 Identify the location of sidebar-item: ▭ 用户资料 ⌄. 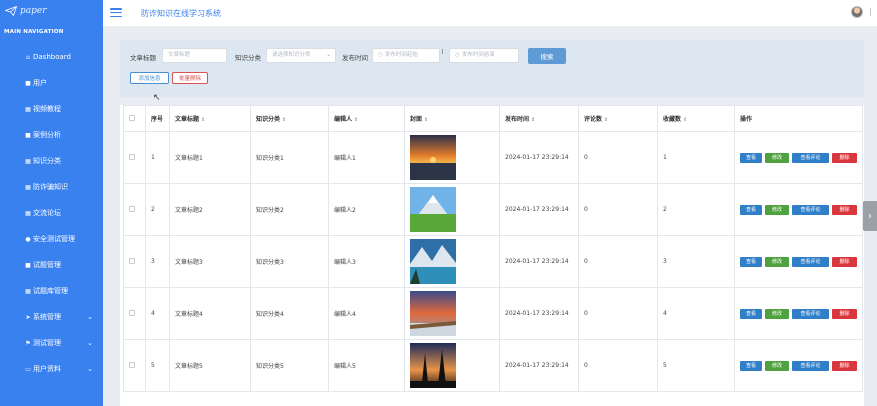
(51, 369).